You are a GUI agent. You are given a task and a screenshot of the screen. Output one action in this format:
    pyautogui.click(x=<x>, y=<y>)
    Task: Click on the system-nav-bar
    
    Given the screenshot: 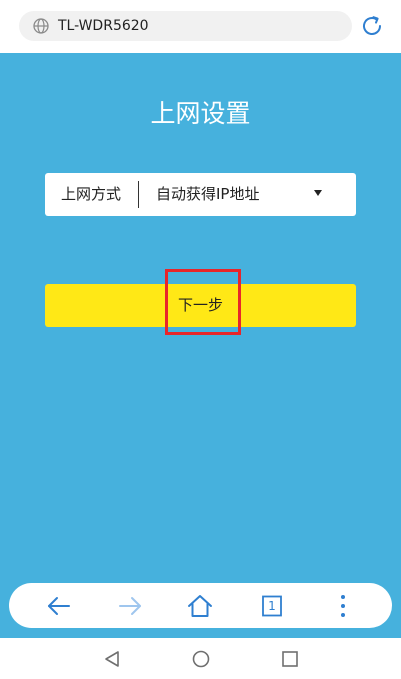 What is the action you would take?
    pyautogui.click(x=200, y=658)
    